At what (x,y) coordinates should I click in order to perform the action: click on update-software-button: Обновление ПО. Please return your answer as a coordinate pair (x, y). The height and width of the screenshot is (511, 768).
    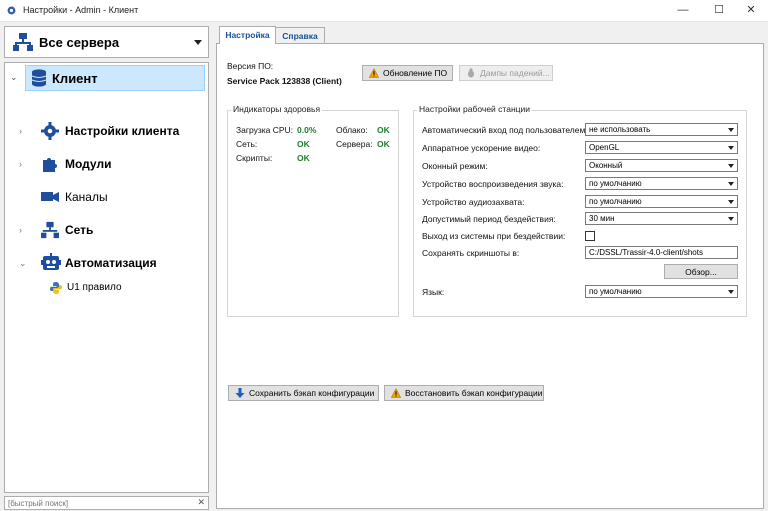
    Looking at the image, I should click on (407, 73).